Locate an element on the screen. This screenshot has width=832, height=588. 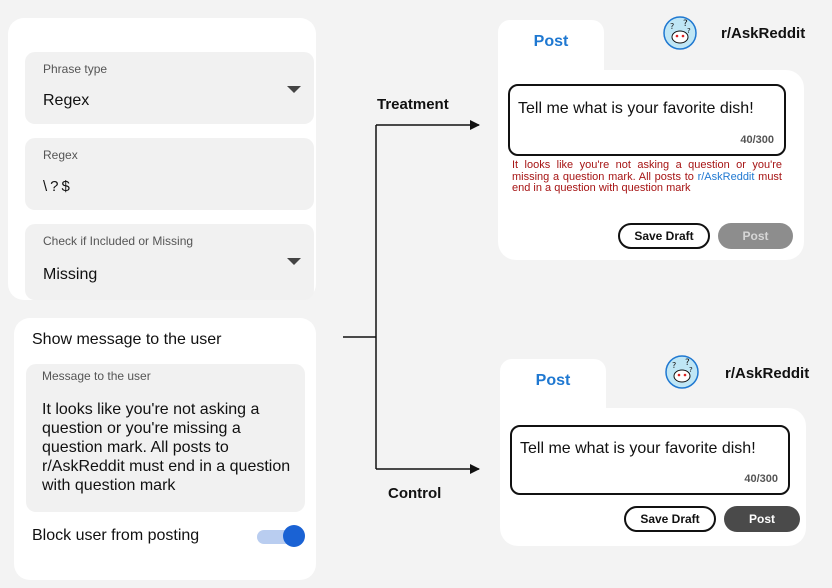
control-label: Control is located at coordinates (415, 493).